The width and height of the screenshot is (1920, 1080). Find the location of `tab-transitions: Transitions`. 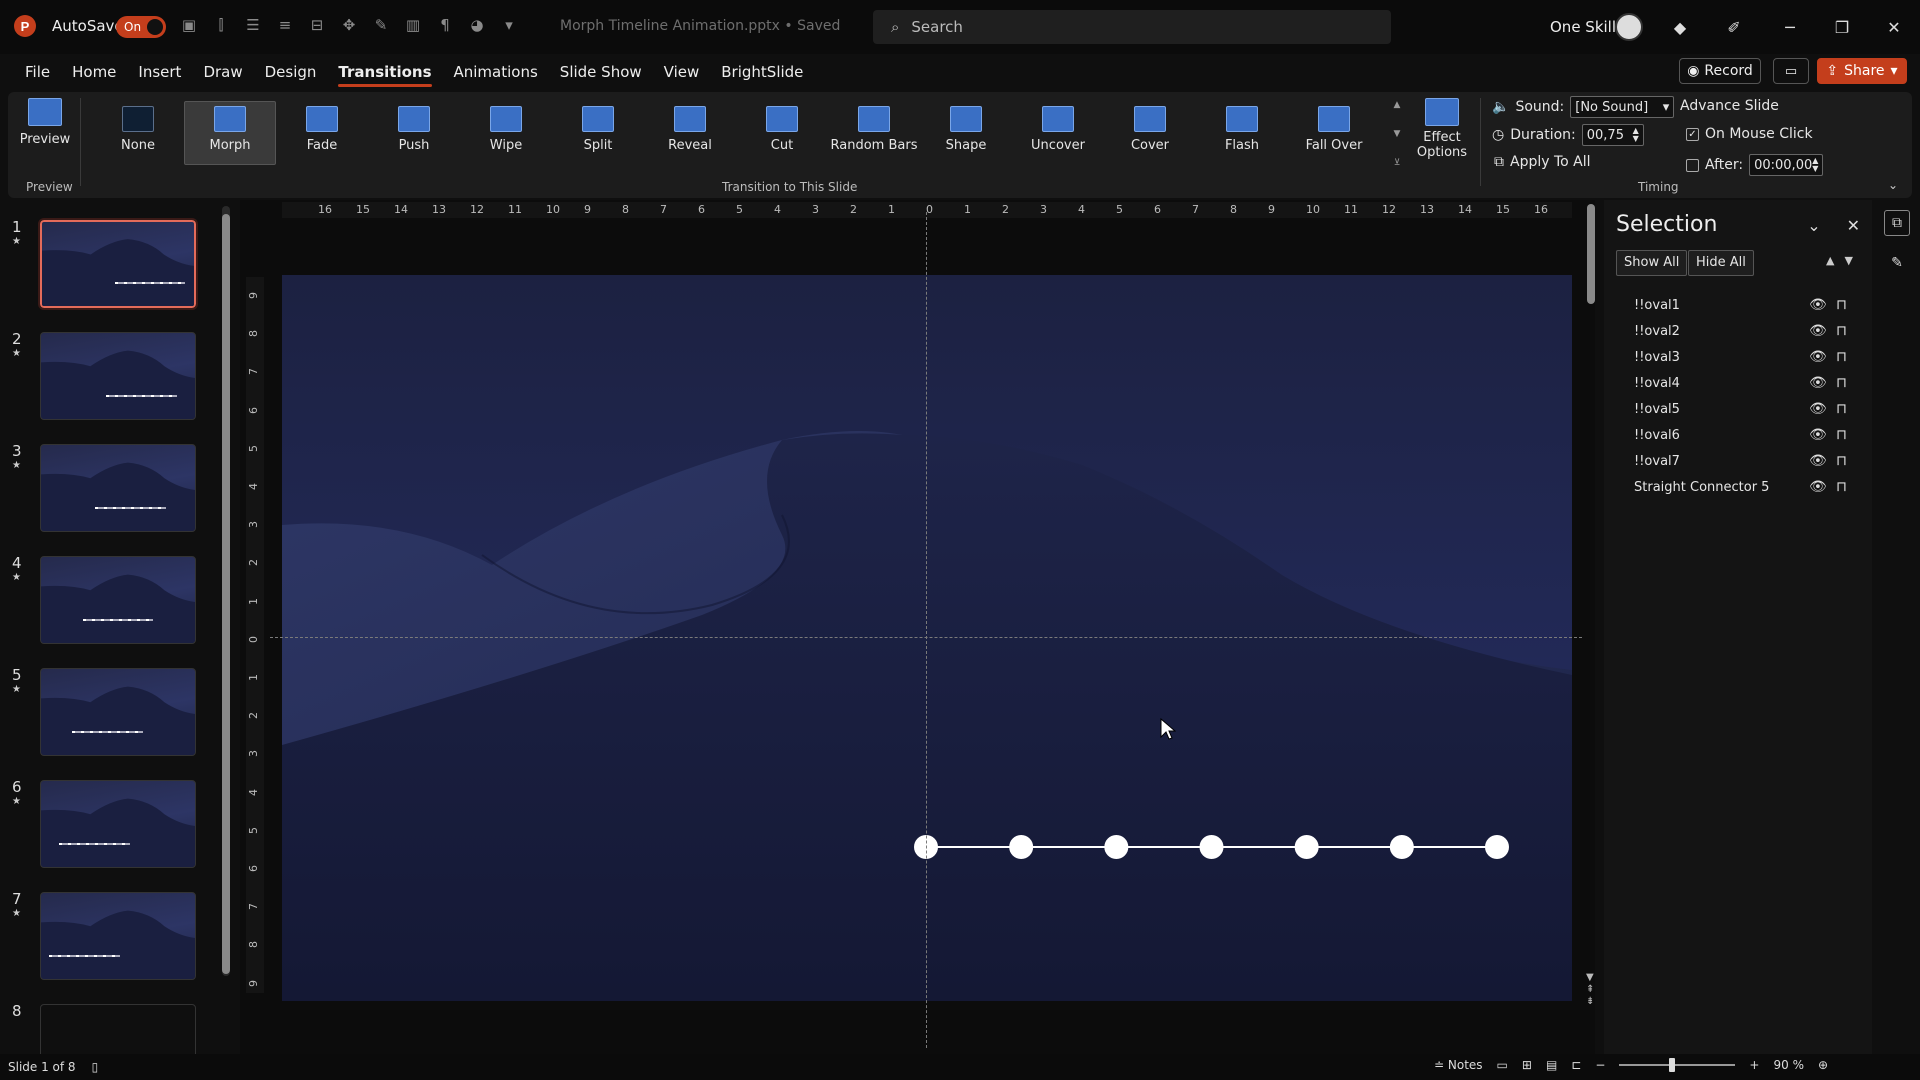

tab-transitions: Transitions is located at coordinates (384, 74).